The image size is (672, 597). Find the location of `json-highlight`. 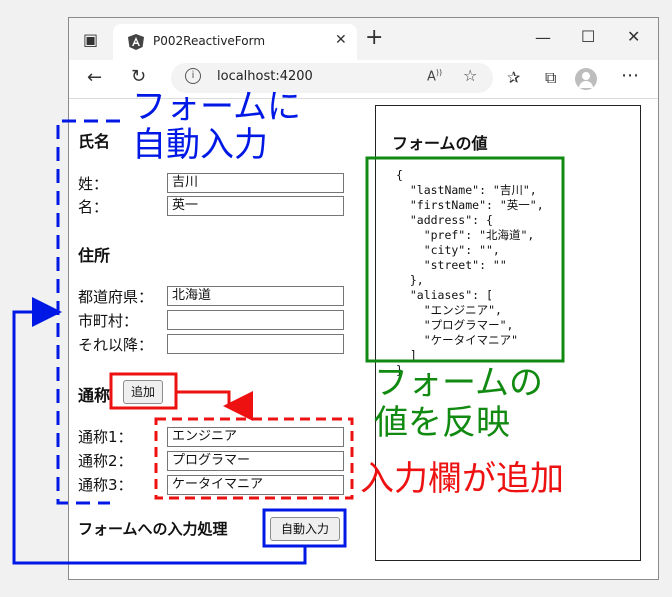

json-highlight is located at coordinates (465, 259).